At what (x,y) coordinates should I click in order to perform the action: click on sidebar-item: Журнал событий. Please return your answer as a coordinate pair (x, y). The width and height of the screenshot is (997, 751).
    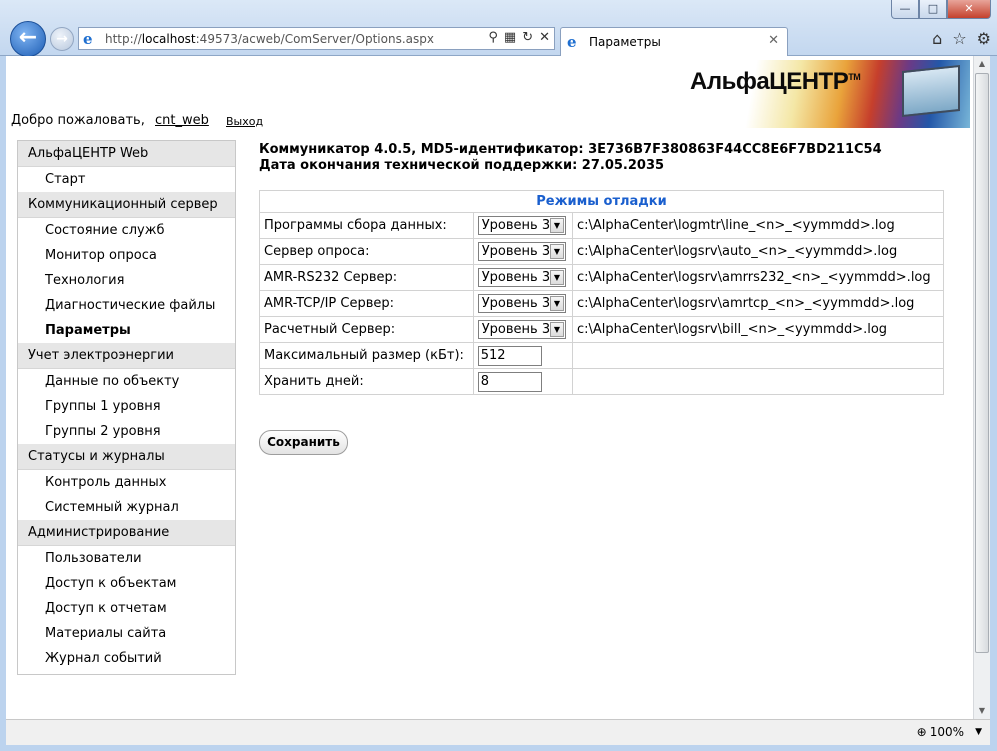
    Looking at the image, I should click on (126, 658).